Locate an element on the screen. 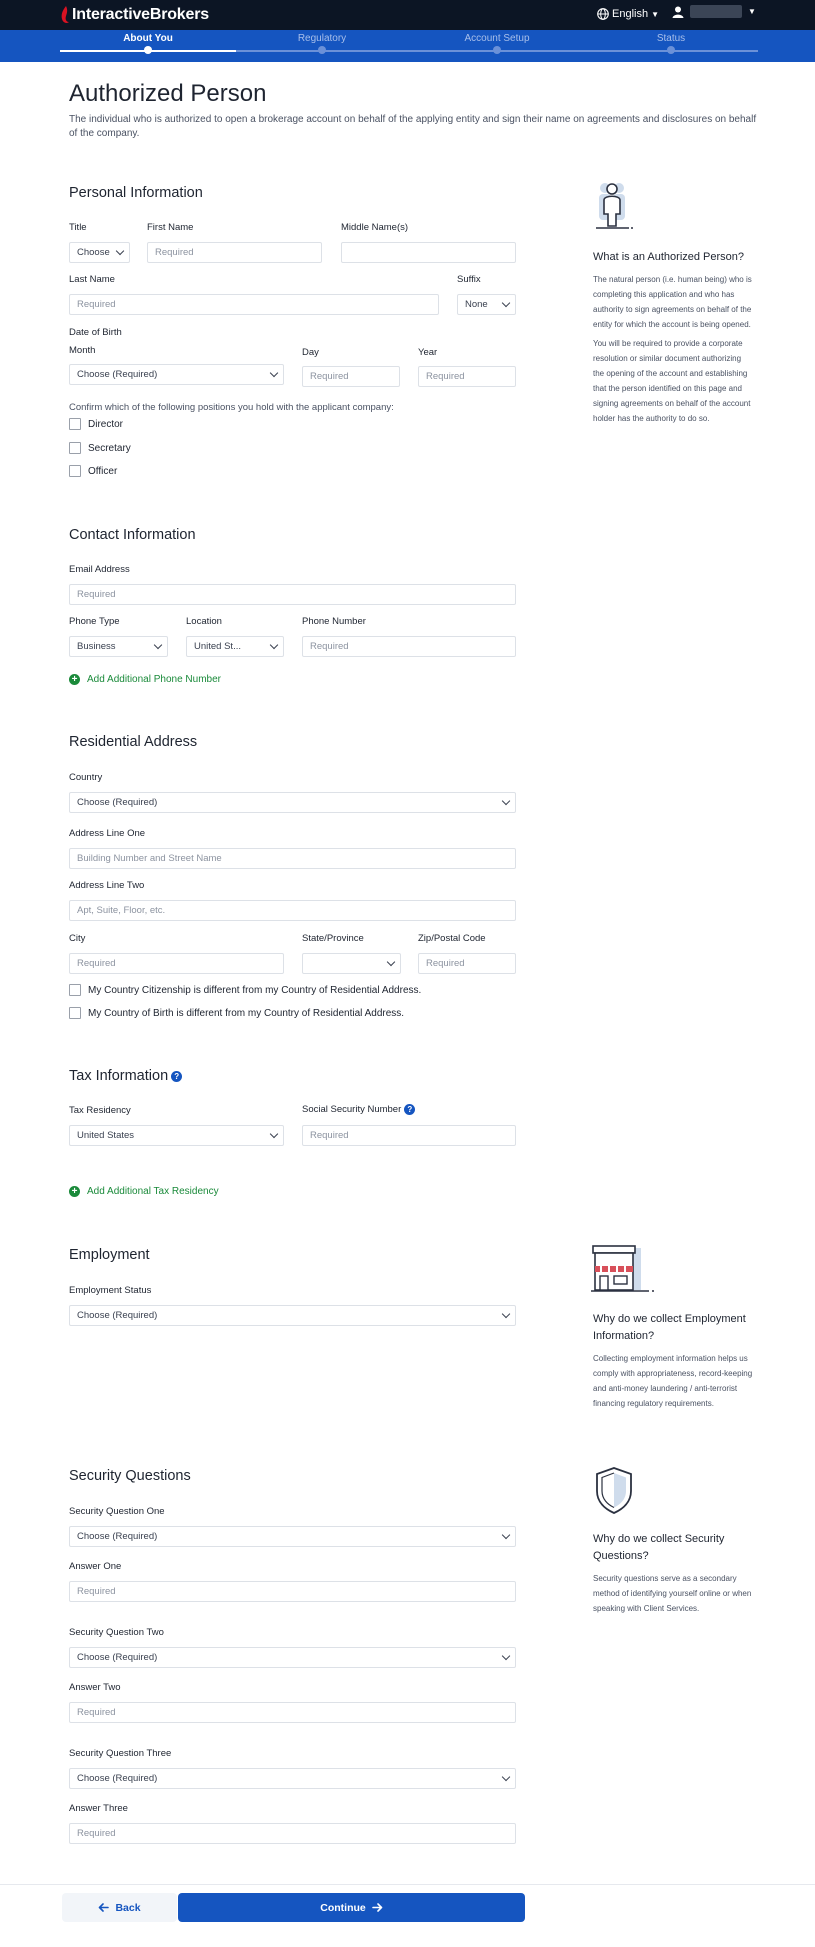 This screenshot has height=1947, width=815. state-label: State/Province is located at coordinates (333, 938).